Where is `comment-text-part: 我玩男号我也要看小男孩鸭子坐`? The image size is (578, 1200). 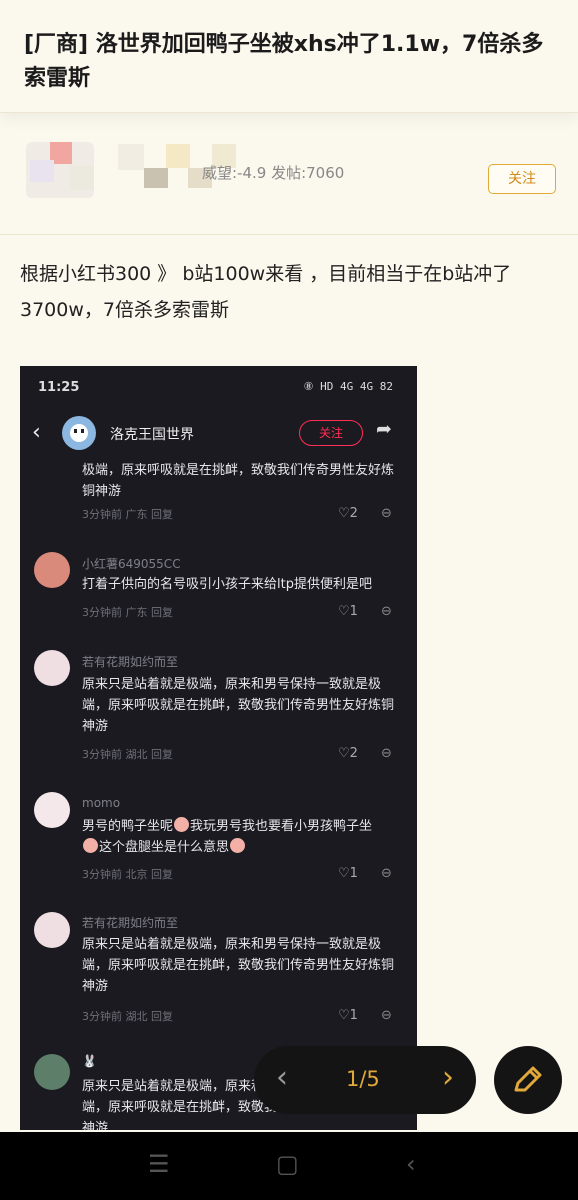 comment-text-part: 我玩男号我也要看小男孩鸭子坐 is located at coordinates (281, 826).